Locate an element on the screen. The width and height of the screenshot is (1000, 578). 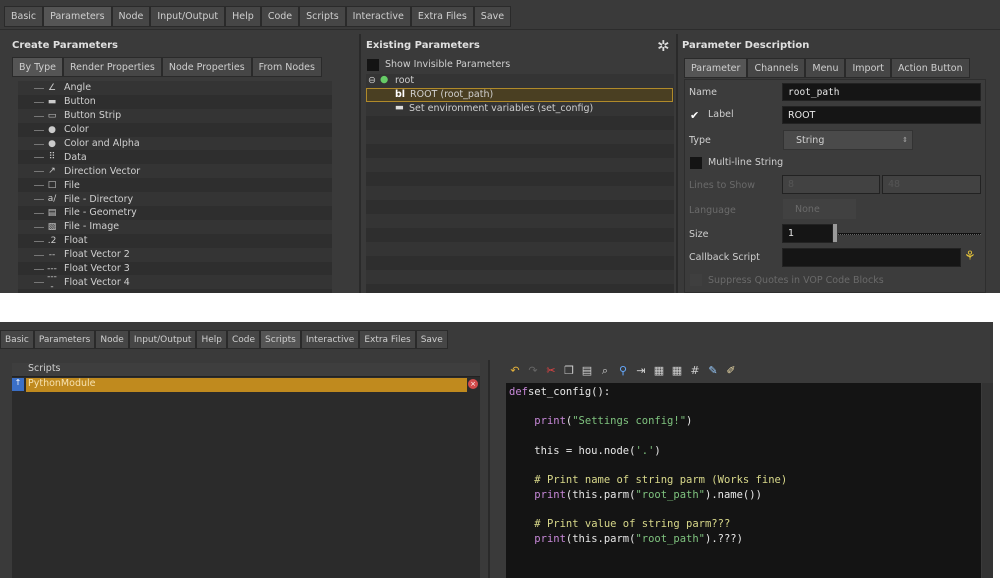
globe-icon: ● is located at coordinates (384, 79).